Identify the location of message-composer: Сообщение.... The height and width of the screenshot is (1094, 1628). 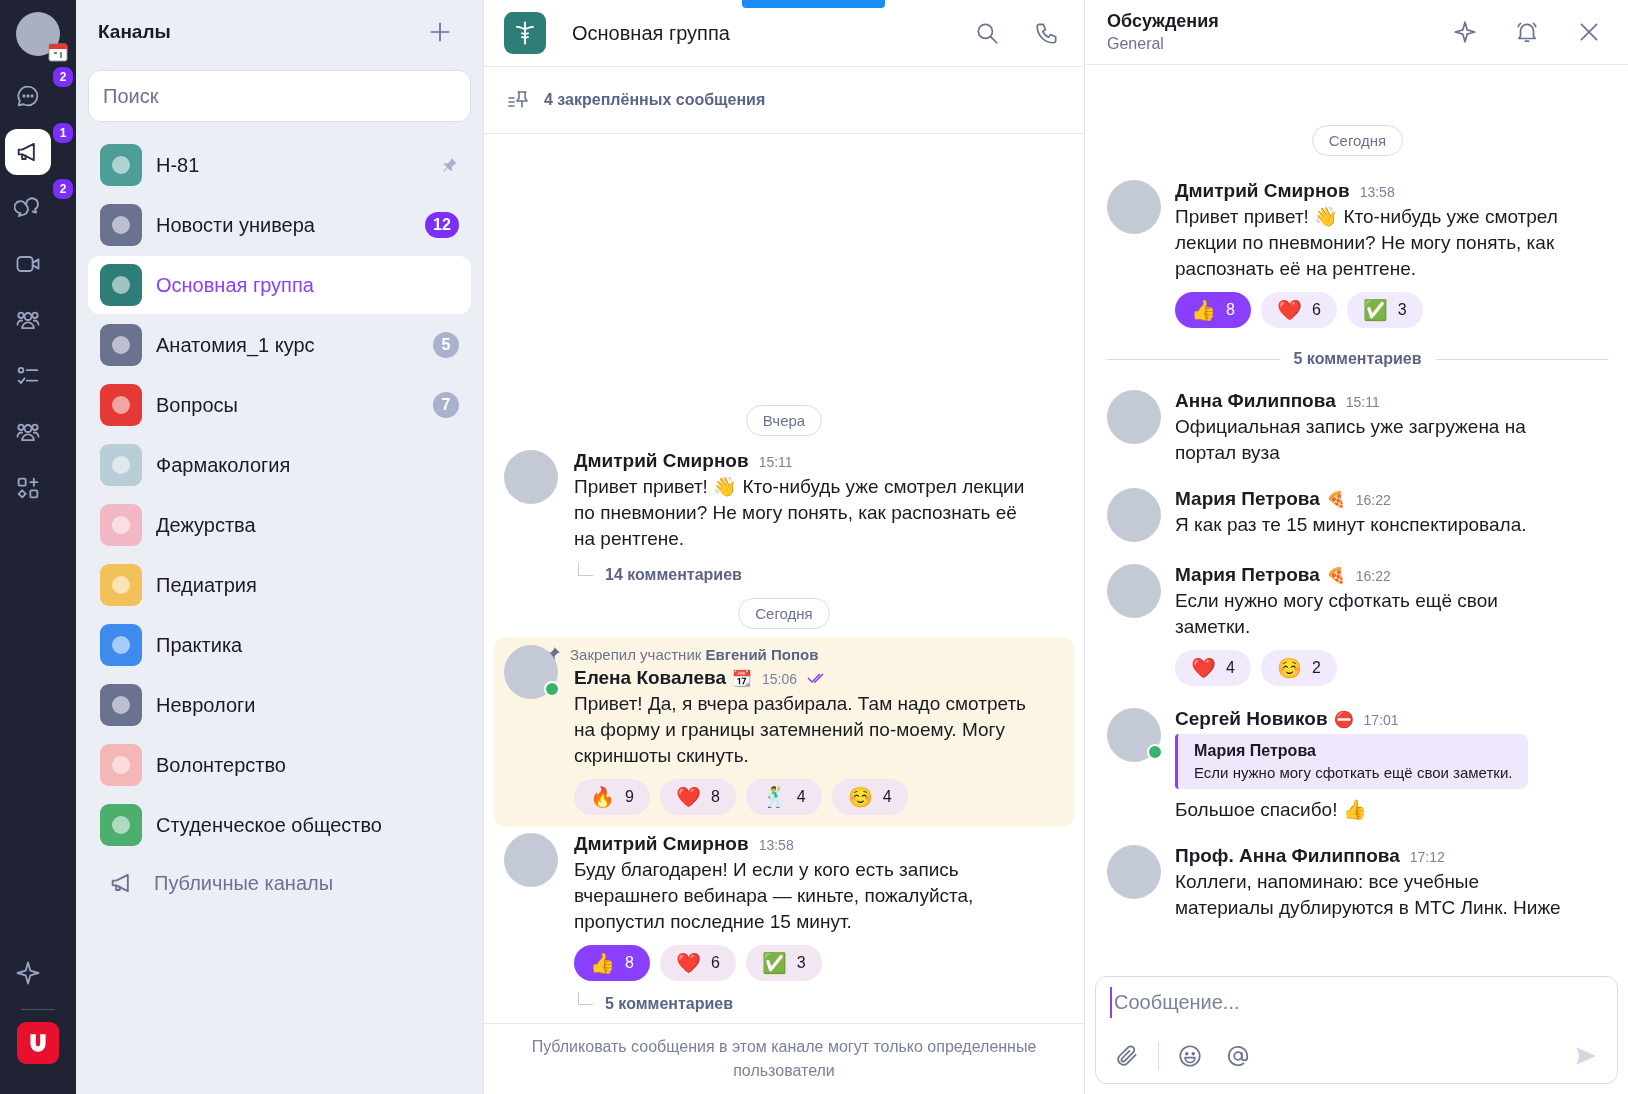
(1356, 1030).